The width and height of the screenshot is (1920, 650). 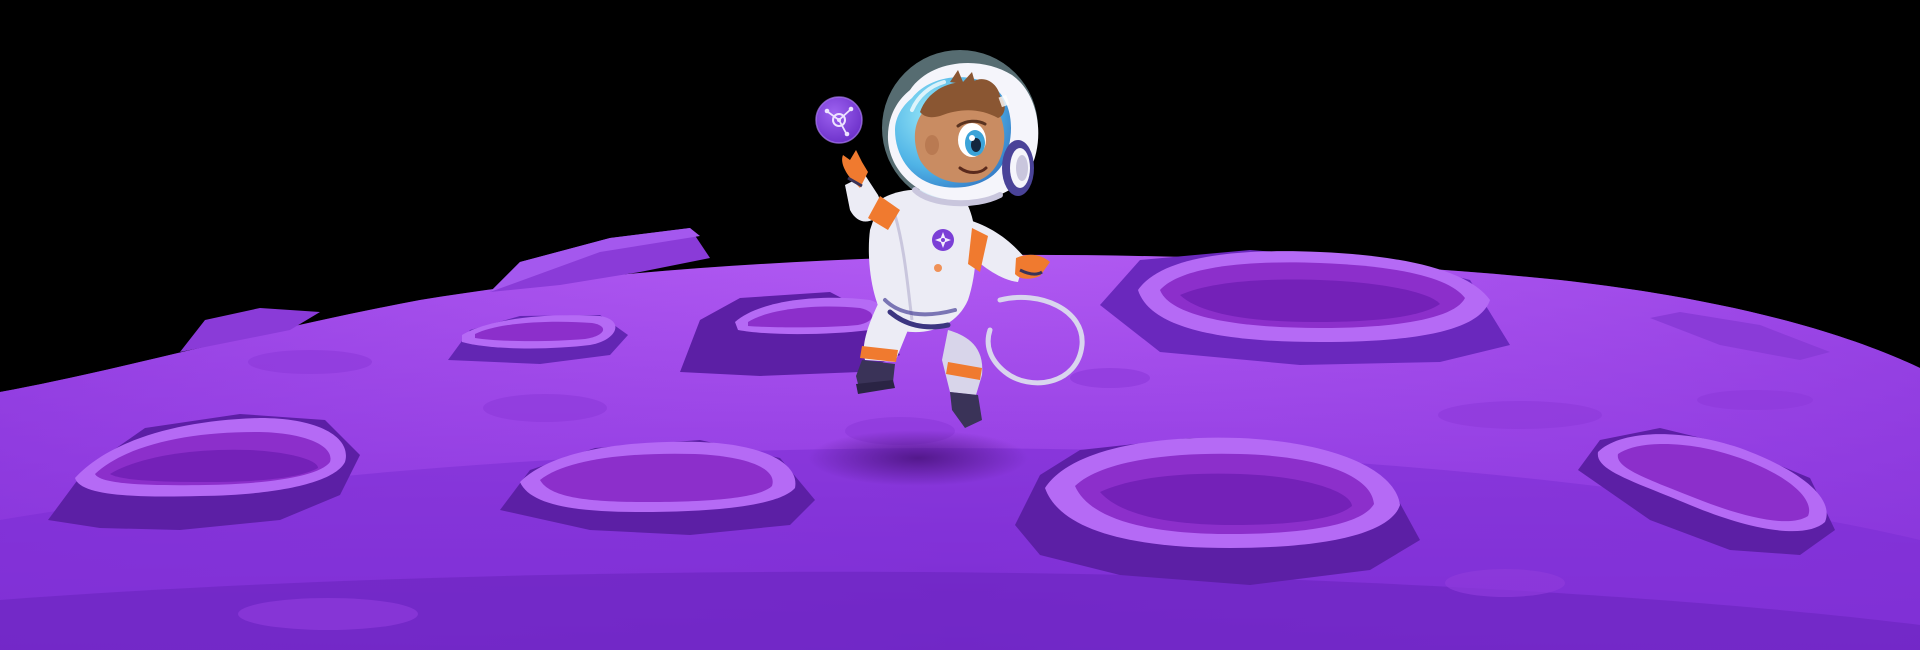 I want to click on astronaut-shadow, so click(x=918, y=458).